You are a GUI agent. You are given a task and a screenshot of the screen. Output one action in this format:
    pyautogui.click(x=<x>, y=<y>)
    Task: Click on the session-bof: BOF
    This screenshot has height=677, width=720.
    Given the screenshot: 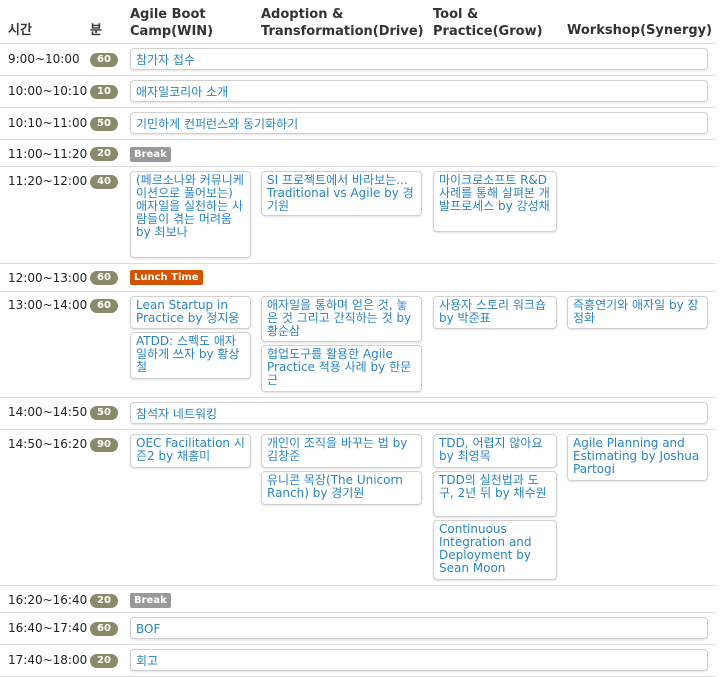 What is the action you would take?
    pyautogui.click(x=419, y=628)
    